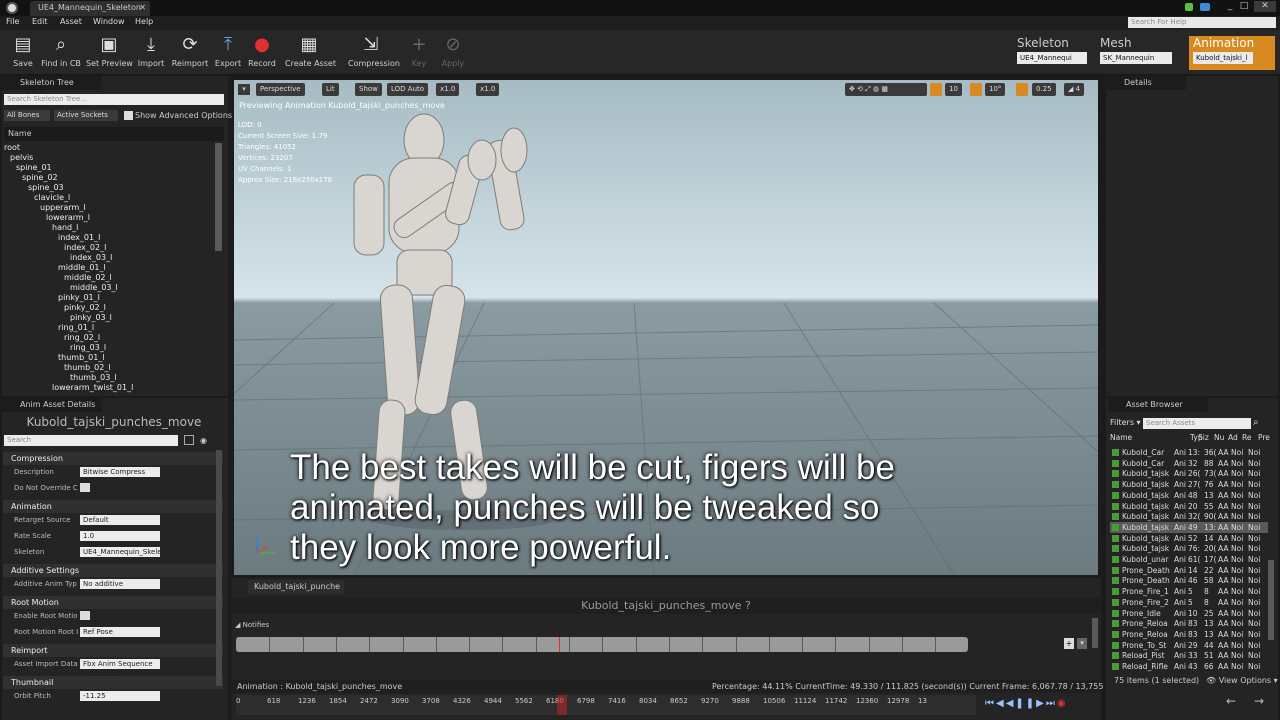 This screenshot has width=1280, height=720. I want to click on lod-button: LOD Auto, so click(408, 89).